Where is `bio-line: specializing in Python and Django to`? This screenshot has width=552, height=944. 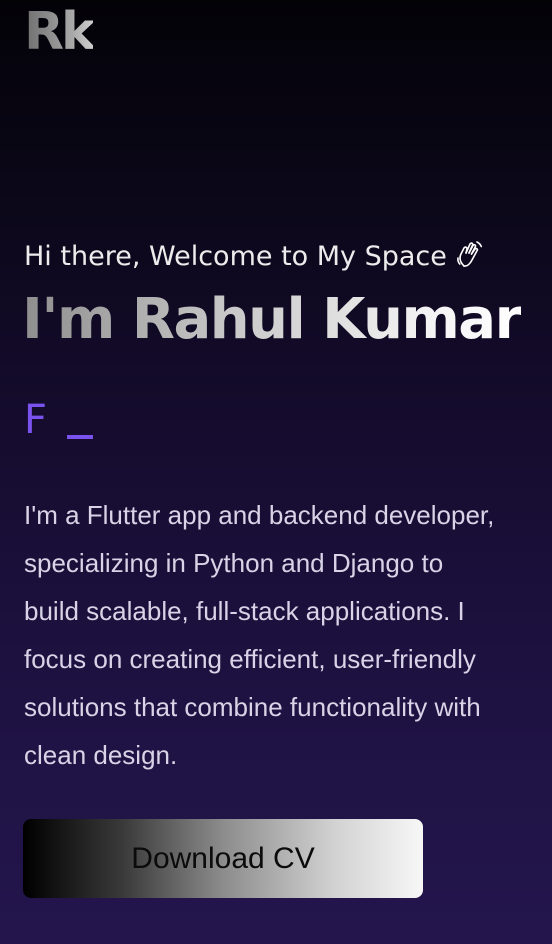 bio-line: specializing in Python and Django to is located at coordinates (234, 563).